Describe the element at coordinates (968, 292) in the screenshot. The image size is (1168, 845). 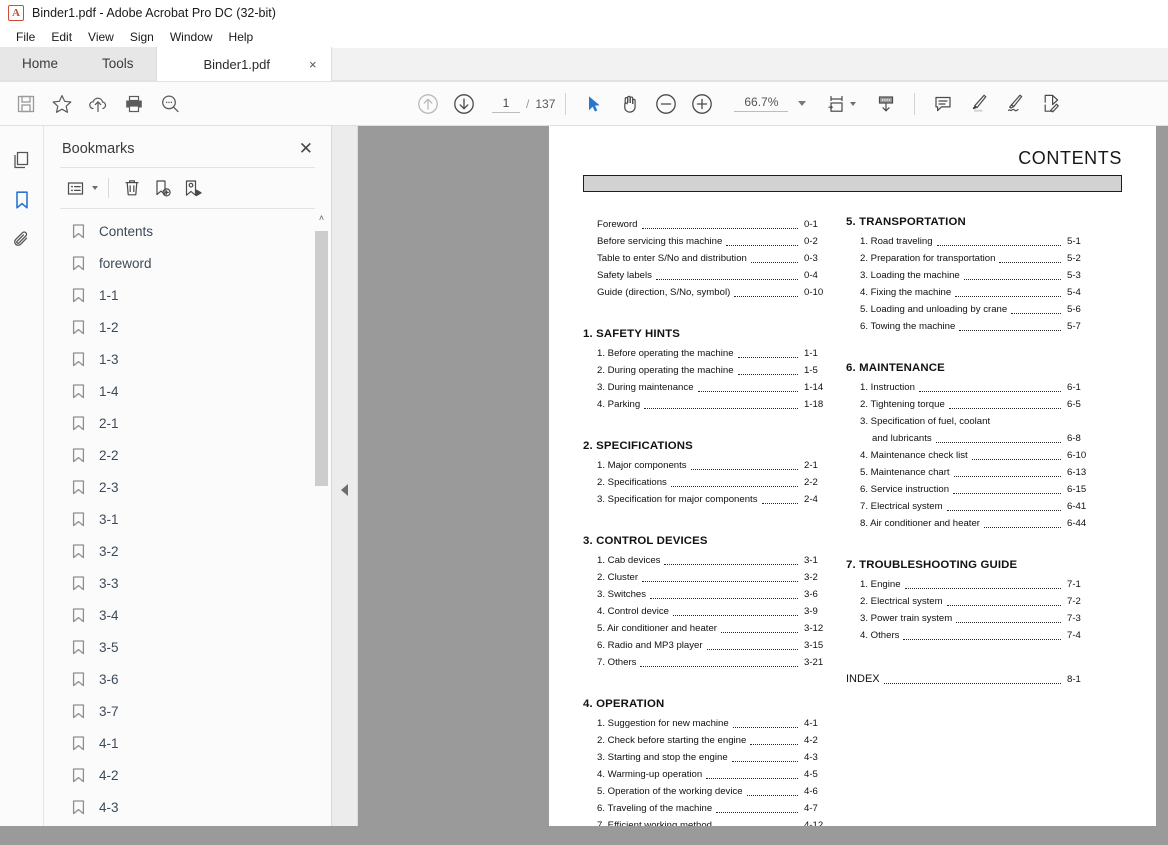
I see `contents-row: 4. Fixing the machine 5-4` at that location.